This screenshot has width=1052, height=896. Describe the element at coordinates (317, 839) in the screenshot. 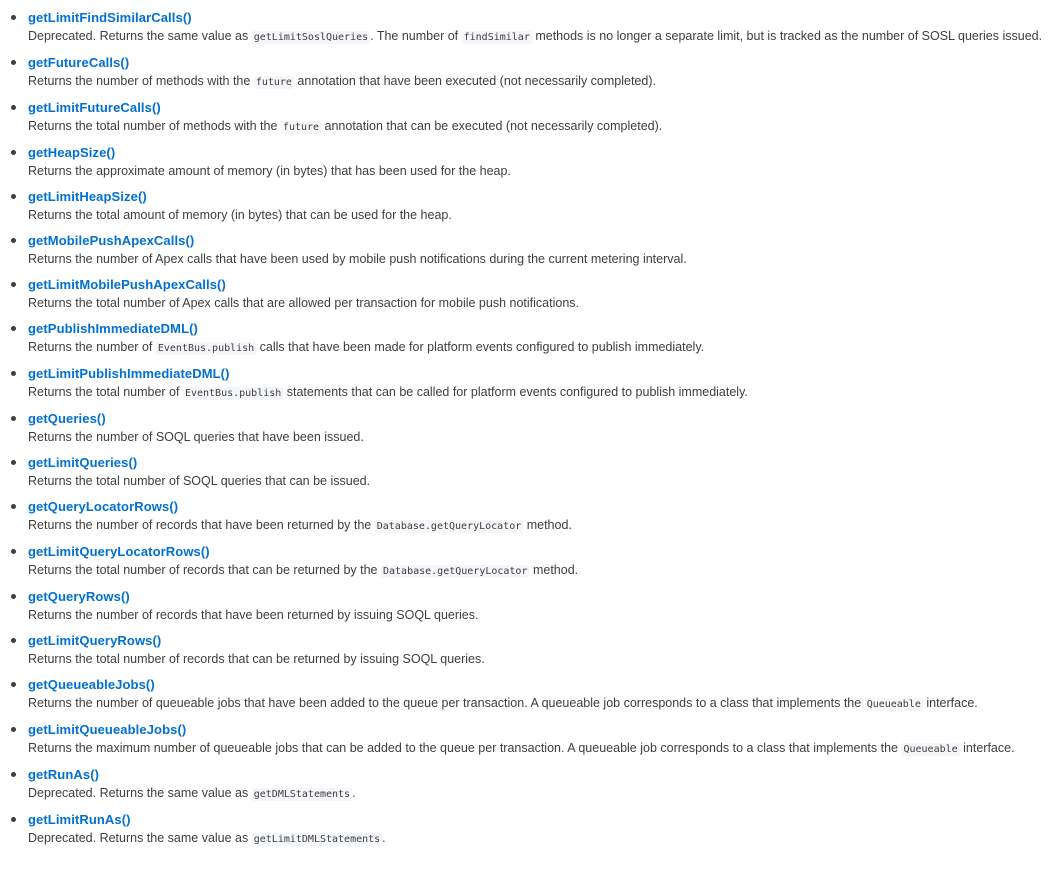

I see `inline-code: getLimitDMLStatements` at that location.